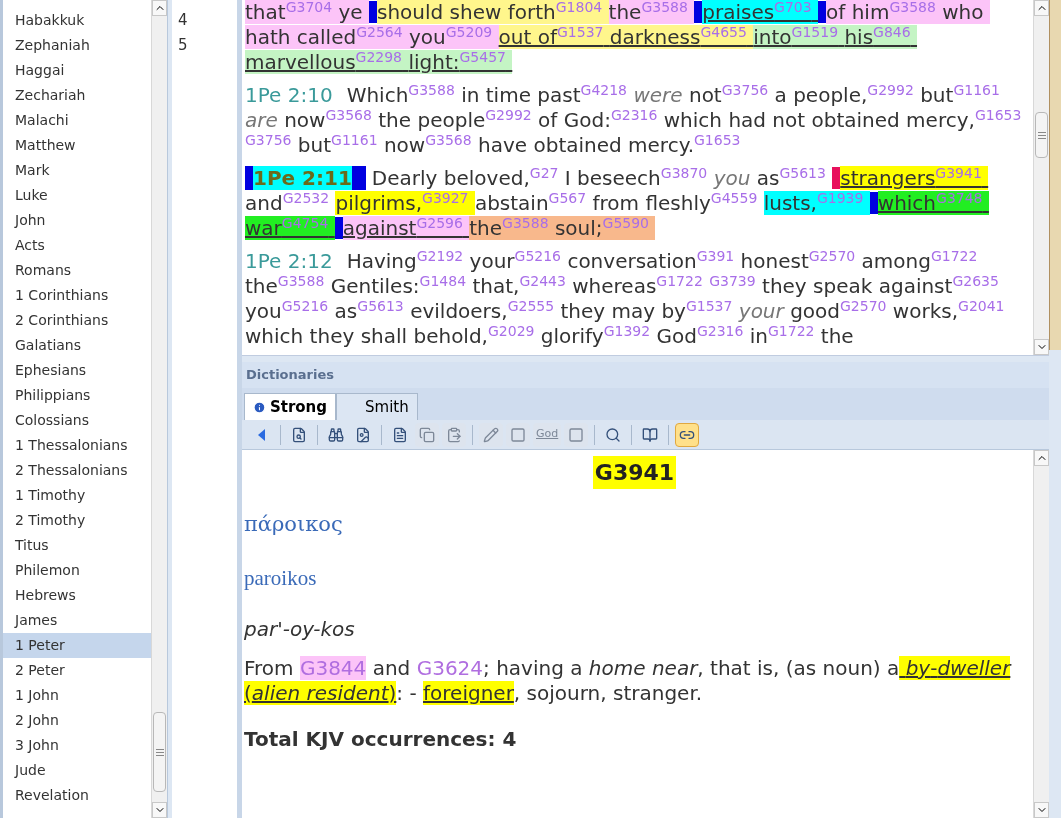 The image size is (1061, 818). Describe the element at coordinates (485, 311) in the screenshot. I see `verse-word: evildoers,$^{G2555}$` at that location.